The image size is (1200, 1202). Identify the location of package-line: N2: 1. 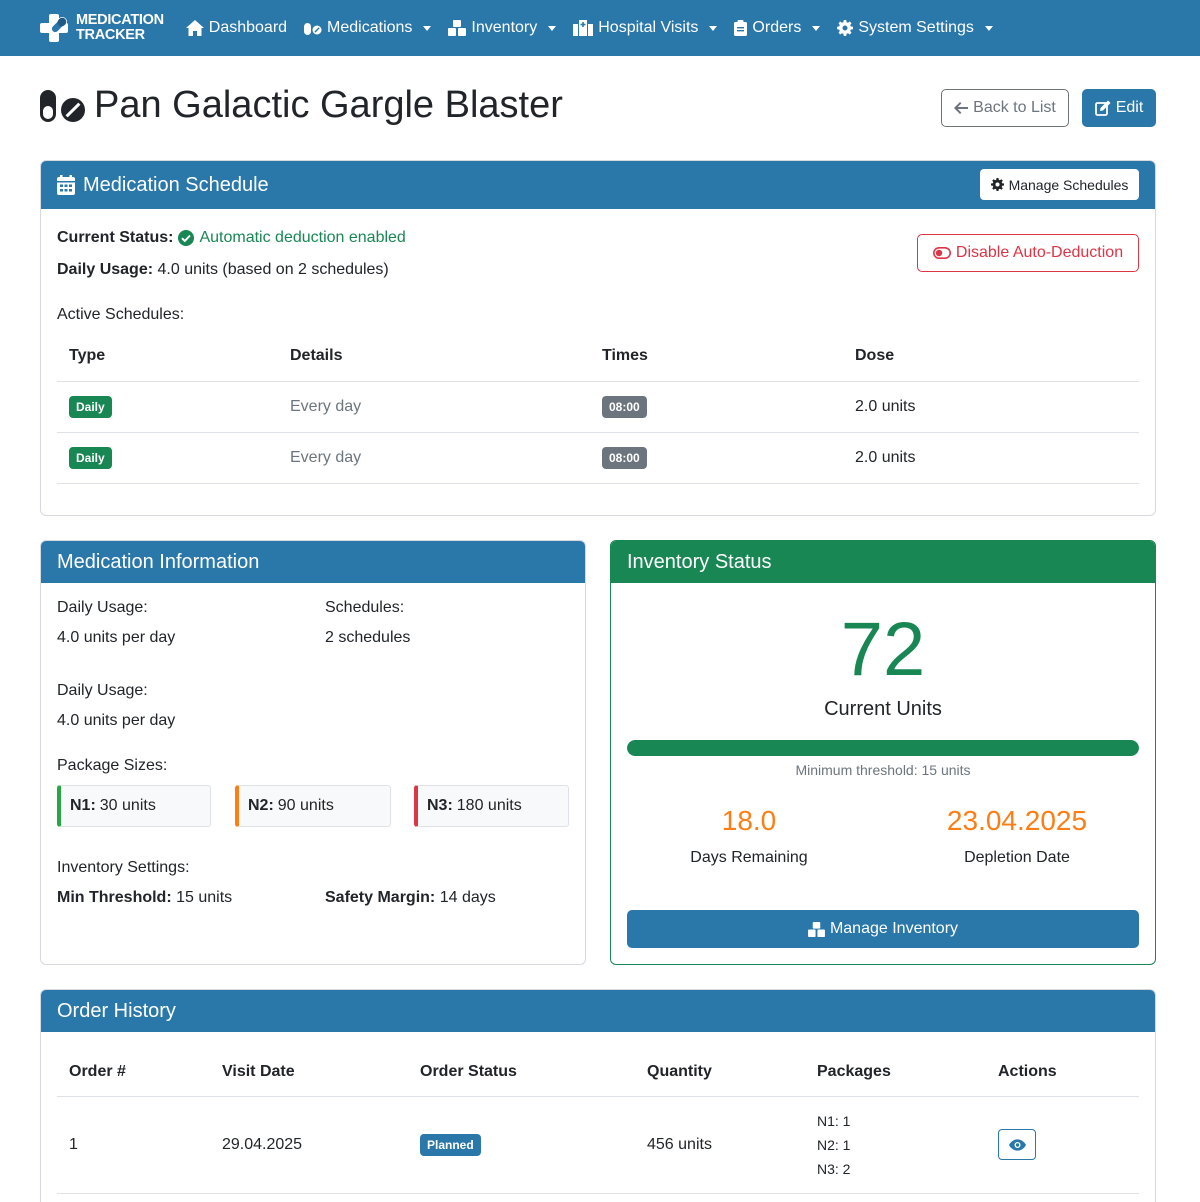
(834, 1144).